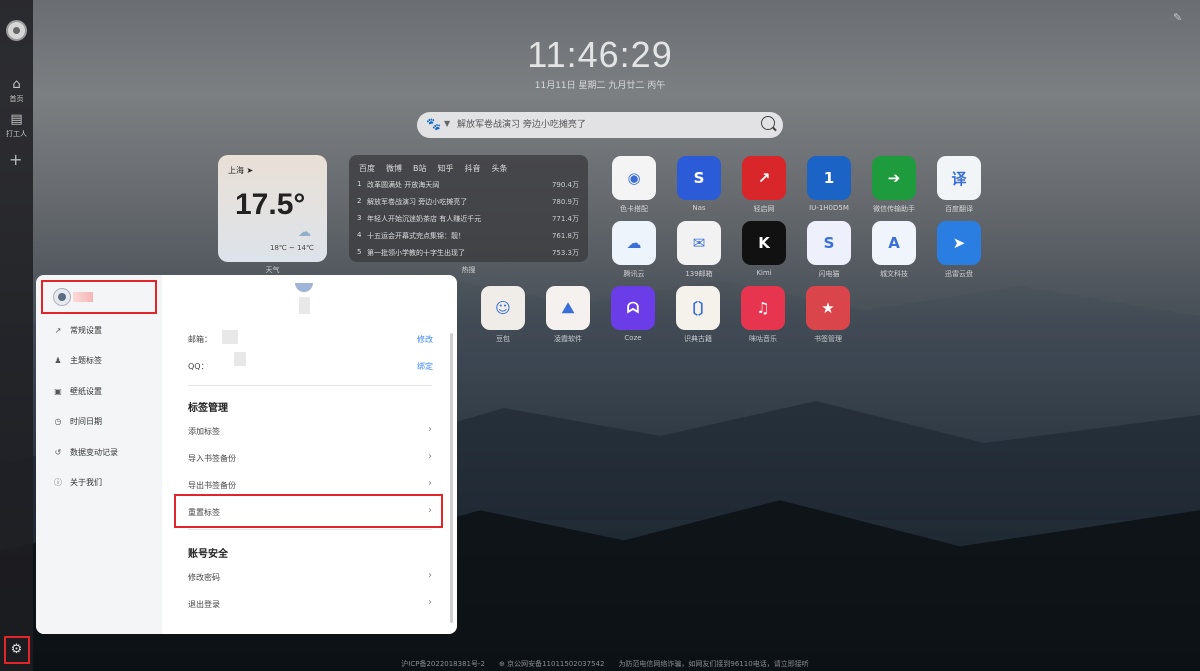  I want to click on clock-date: 11月11日 星期二 九月廿二 丙午, so click(600, 86).